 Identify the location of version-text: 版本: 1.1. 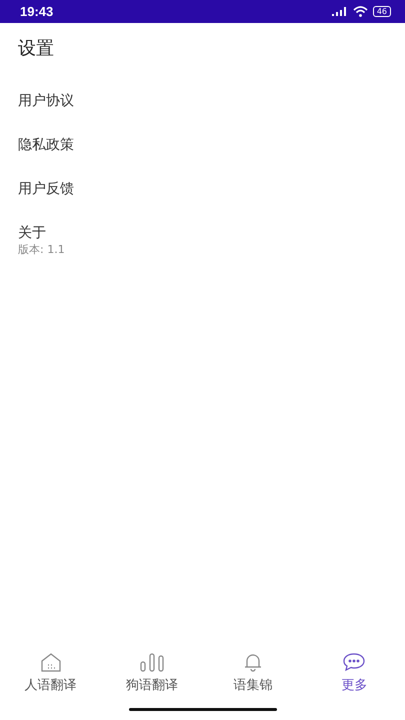
(41, 249).